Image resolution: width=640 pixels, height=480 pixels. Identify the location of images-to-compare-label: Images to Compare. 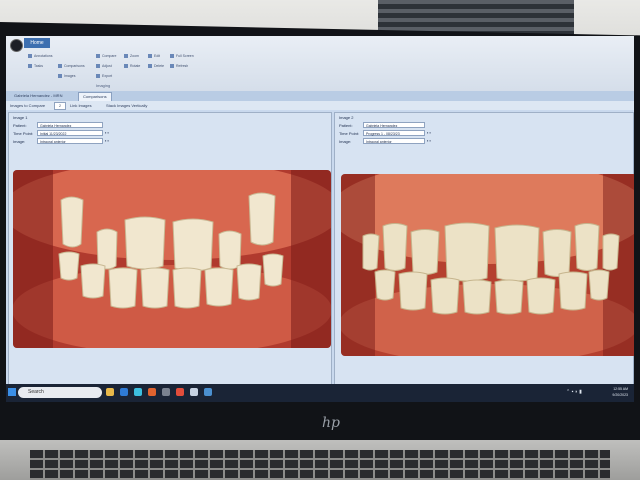
(28, 105).